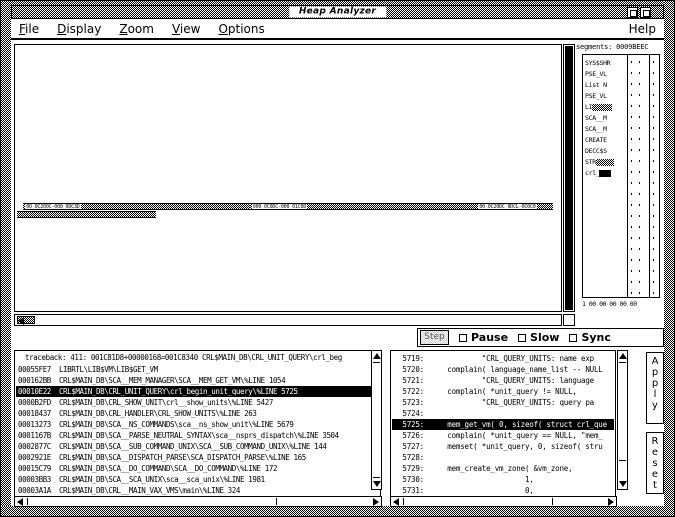  What do you see at coordinates (88, 369) in the screenshot?
I see `traceback-row: 00055FE7 LIBRTL\LIB$VM\LIB$GET_VM` at bounding box center [88, 369].